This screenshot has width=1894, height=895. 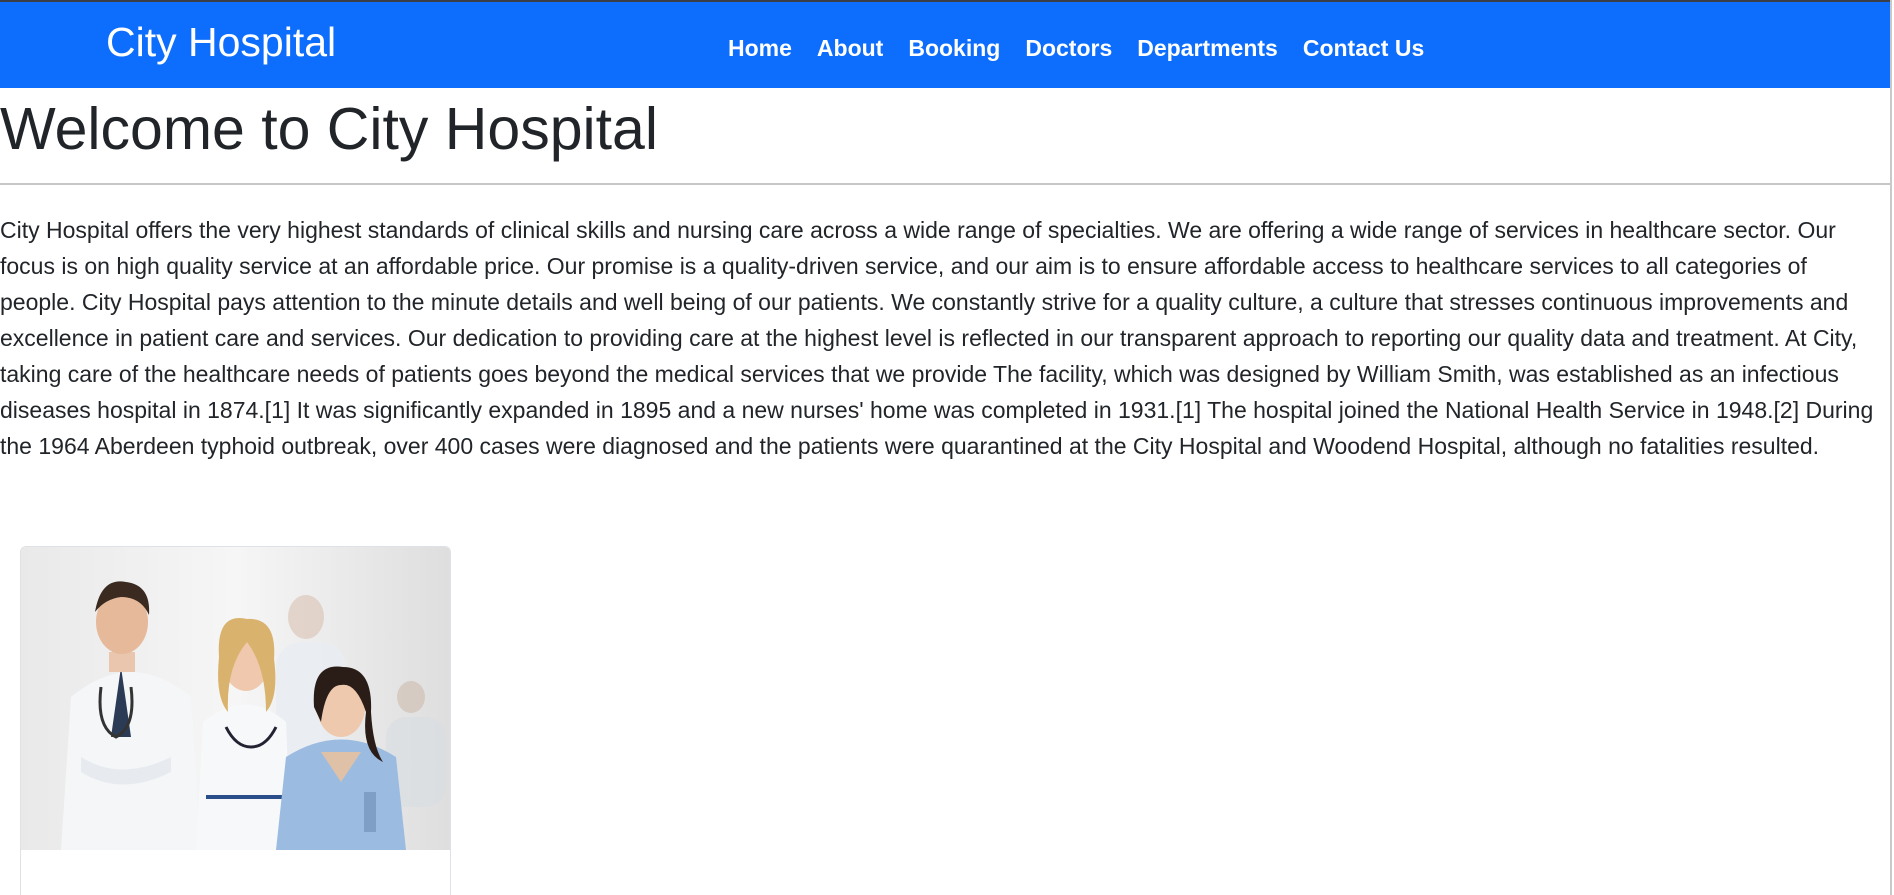 What do you see at coordinates (1068, 48) in the screenshot?
I see `nav-link-doctors: Doctors` at bounding box center [1068, 48].